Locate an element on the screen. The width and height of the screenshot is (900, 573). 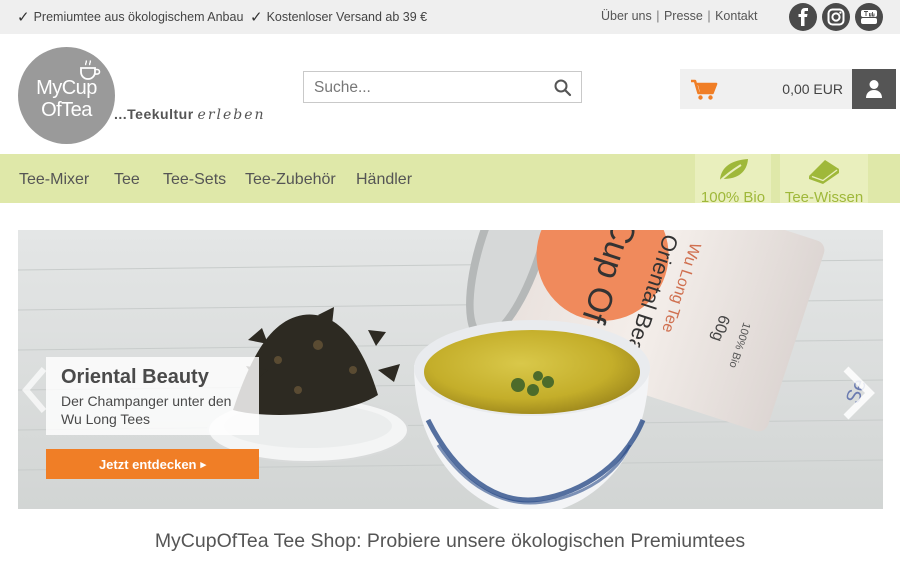
discover-button: Jetzt entdecken ▸ is located at coordinates (152, 464).